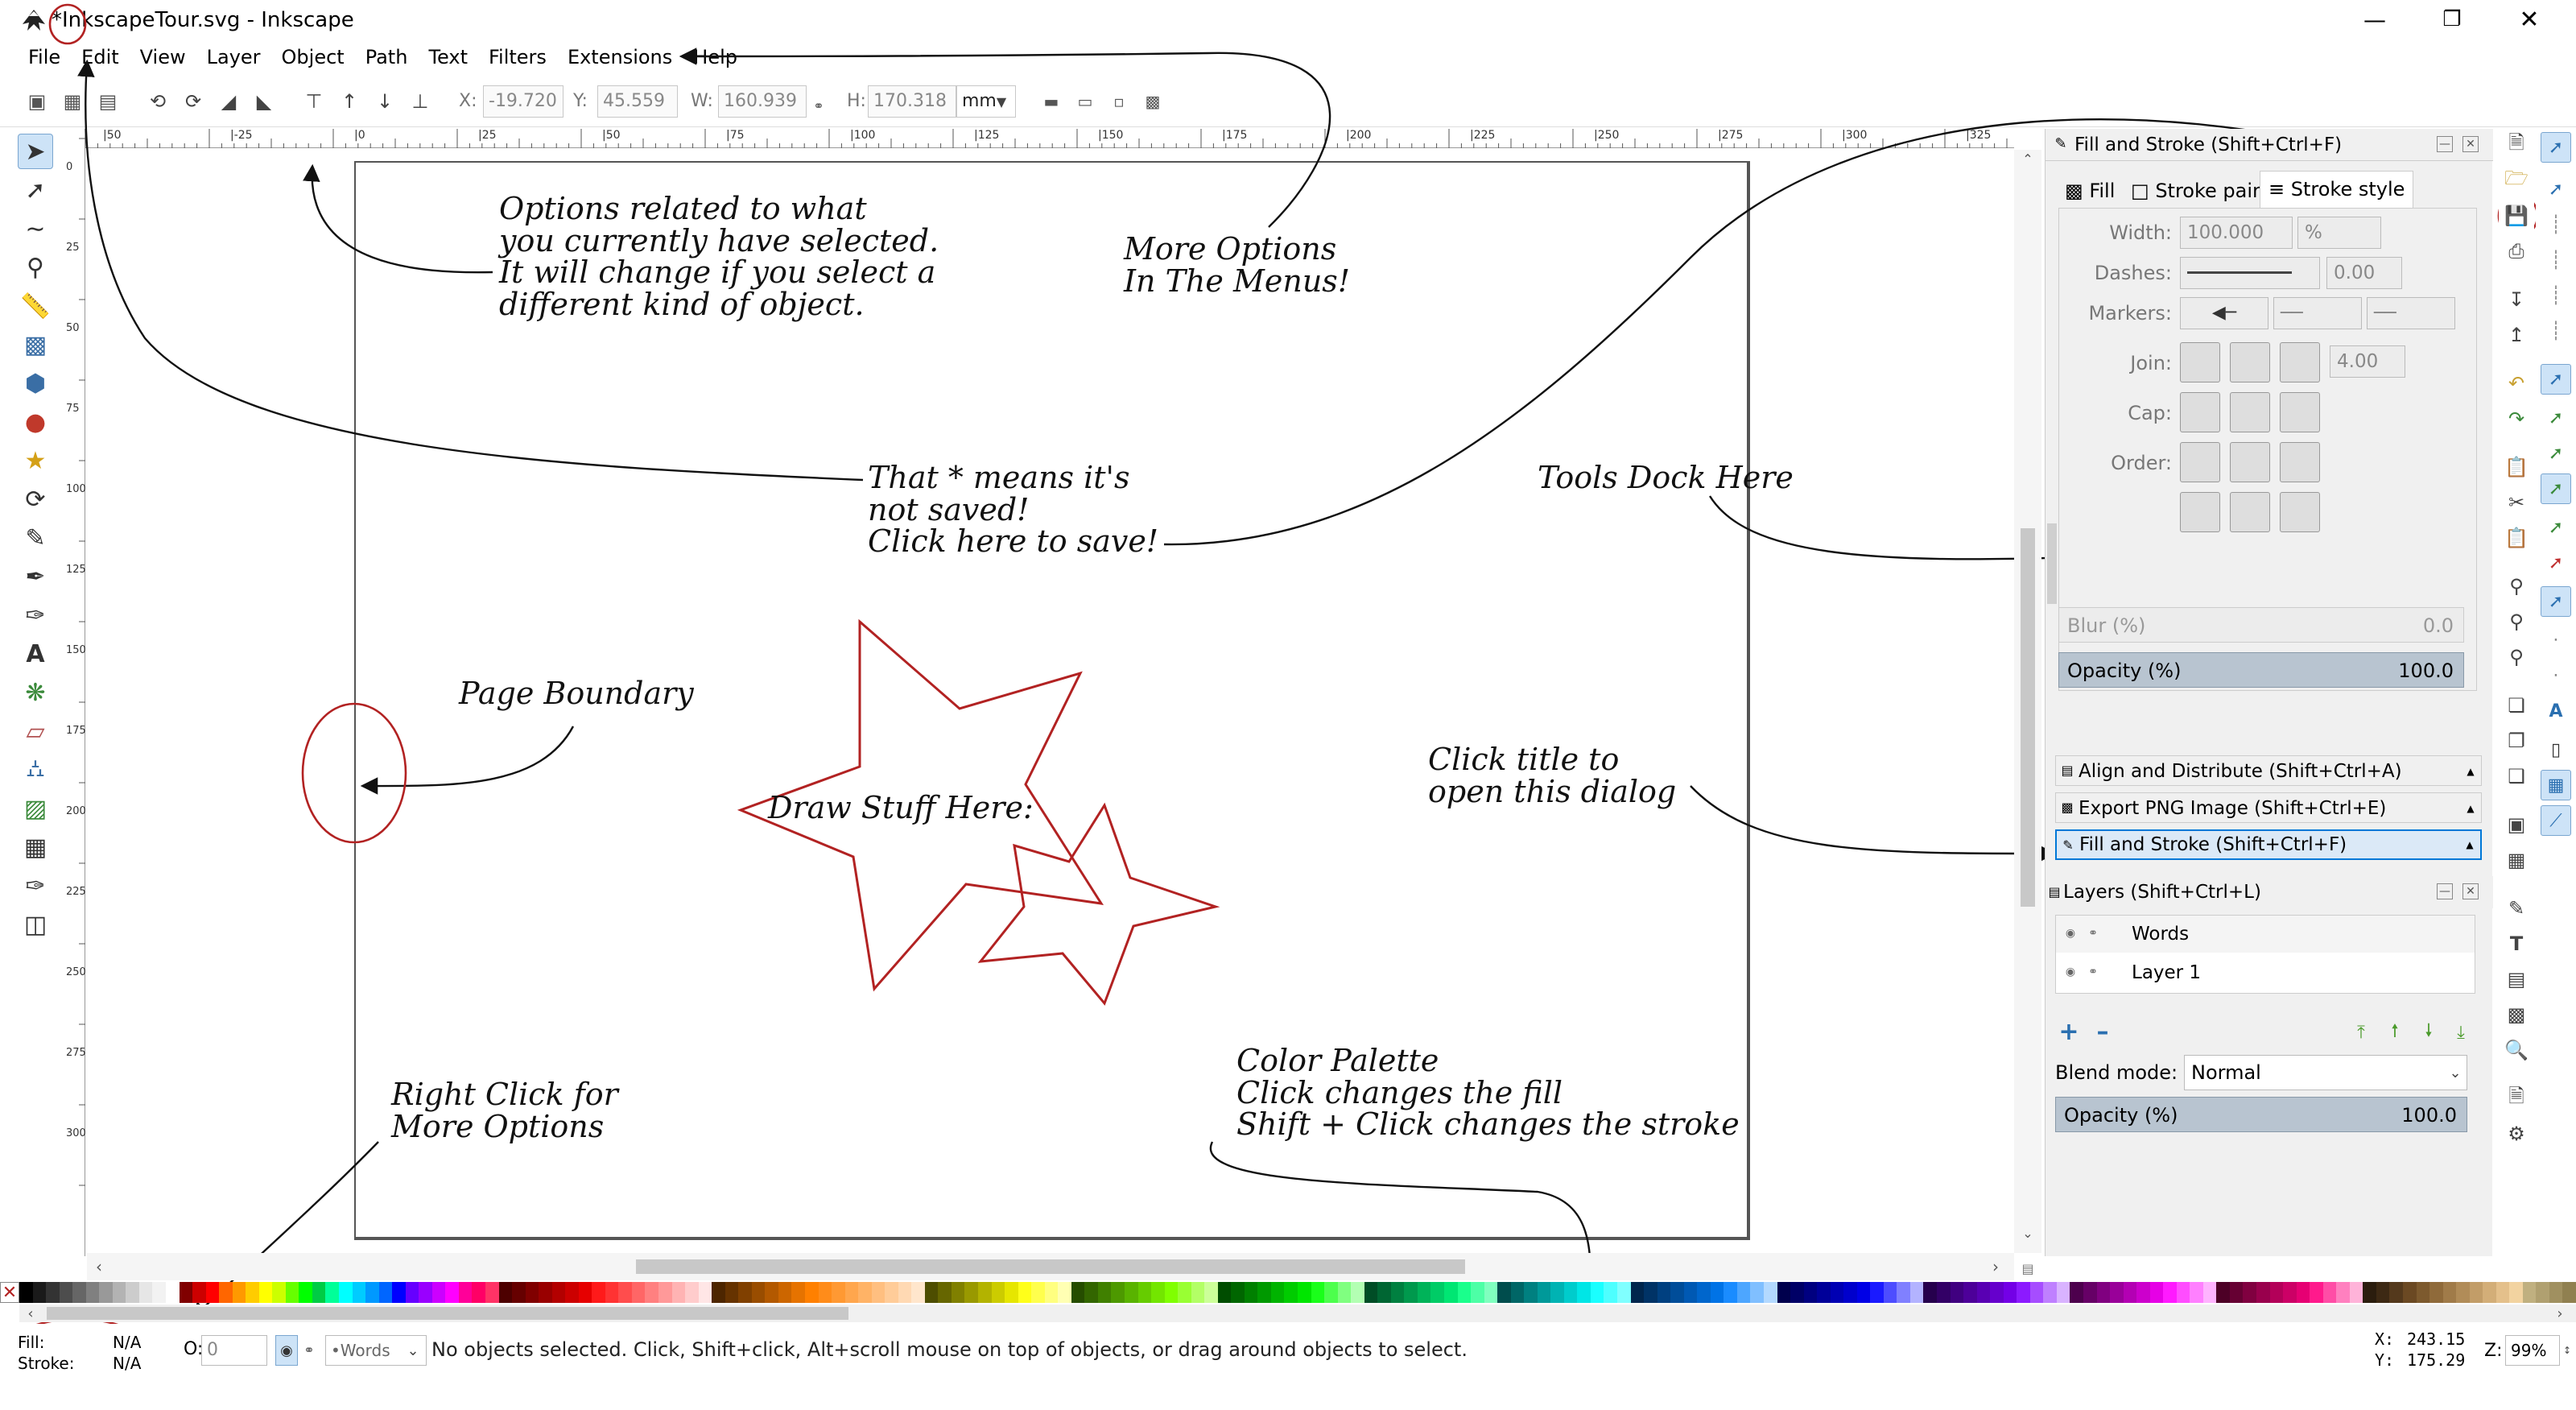 Image resolution: width=2576 pixels, height=1410 pixels. What do you see at coordinates (2516, 1098) in the screenshot?
I see `document-properties-icon: 🗎` at bounding box center [2516, 1098].